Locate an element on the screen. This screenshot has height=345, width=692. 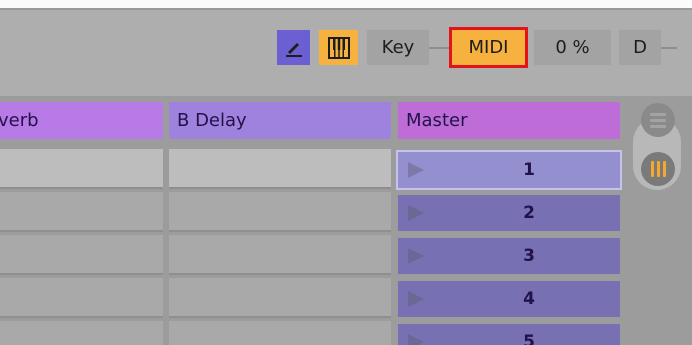
scene-launch-1: 1 is located at coordinates (509, 170).